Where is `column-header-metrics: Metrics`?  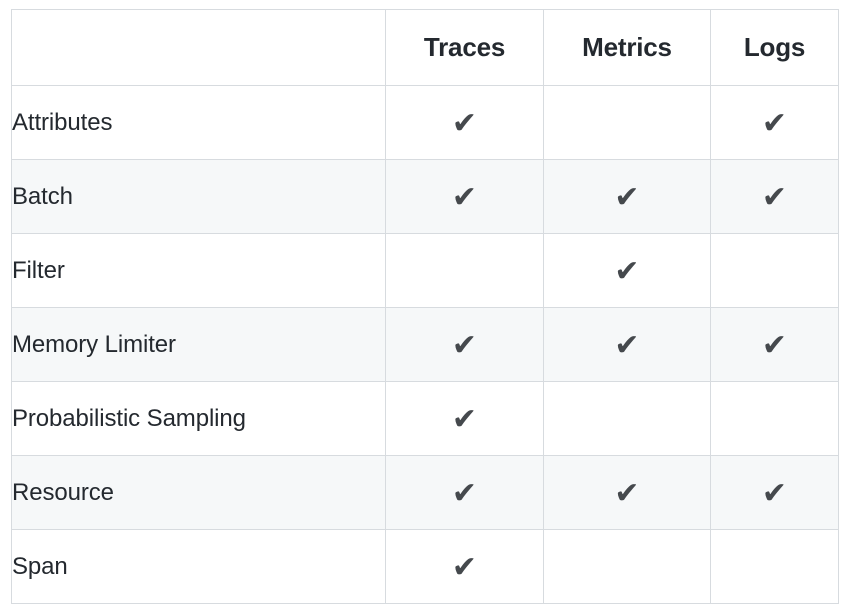 column-header-metrics: Metrics is located at coordinates (627, 47).